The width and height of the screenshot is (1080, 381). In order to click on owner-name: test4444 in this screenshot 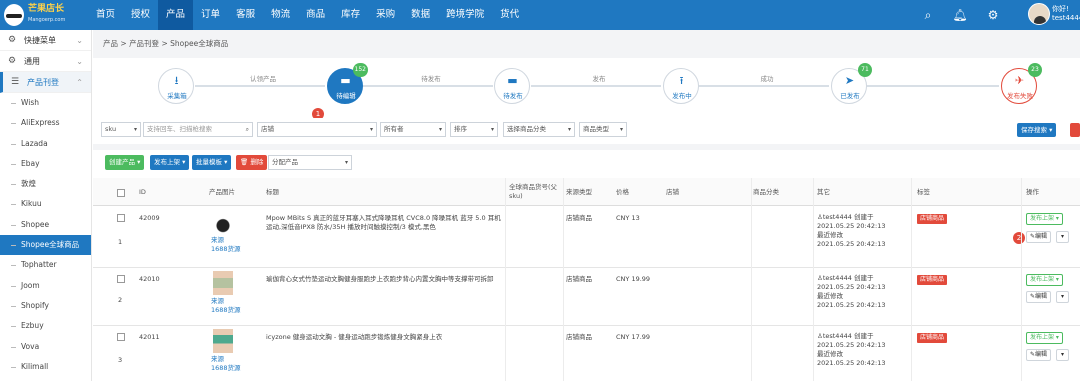, I will do `click(837, 336)`.